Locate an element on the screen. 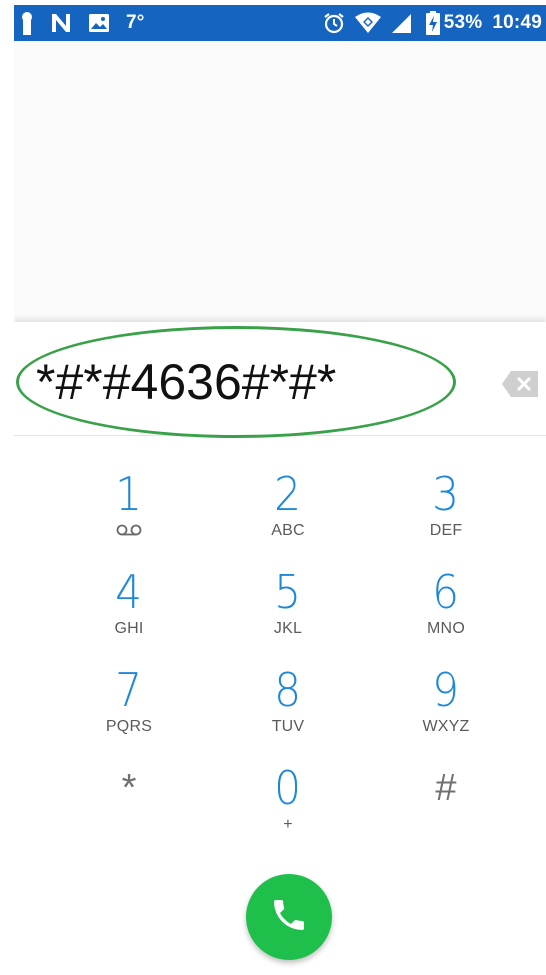  clock-time: 10:49 is located at coordinates (517, 22).